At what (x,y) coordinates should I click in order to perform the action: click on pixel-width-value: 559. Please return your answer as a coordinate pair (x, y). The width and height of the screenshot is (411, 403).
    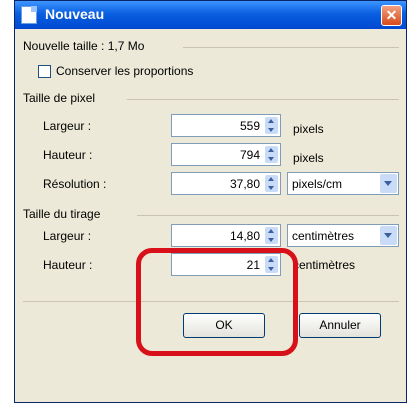
    Looking at the image, I should click on (249, 126).